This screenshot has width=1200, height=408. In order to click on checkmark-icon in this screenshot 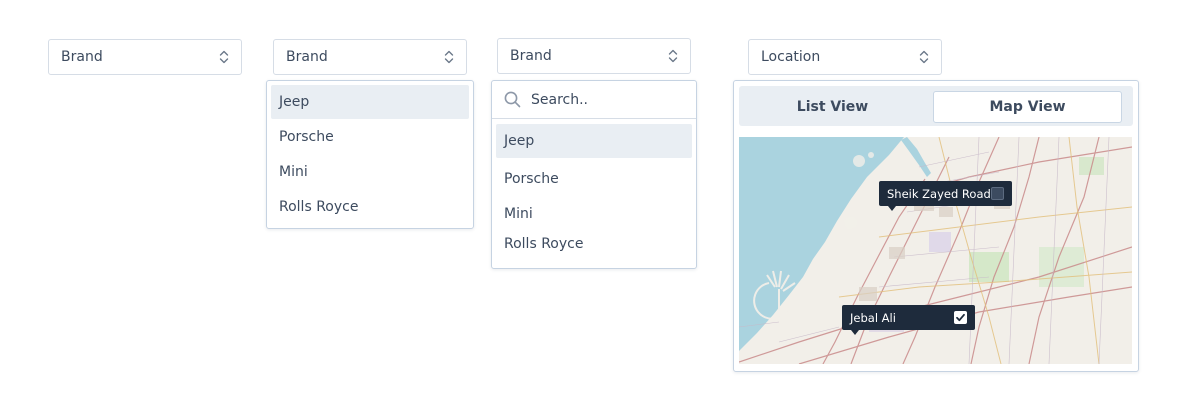, I will do `click(960, 317)`.